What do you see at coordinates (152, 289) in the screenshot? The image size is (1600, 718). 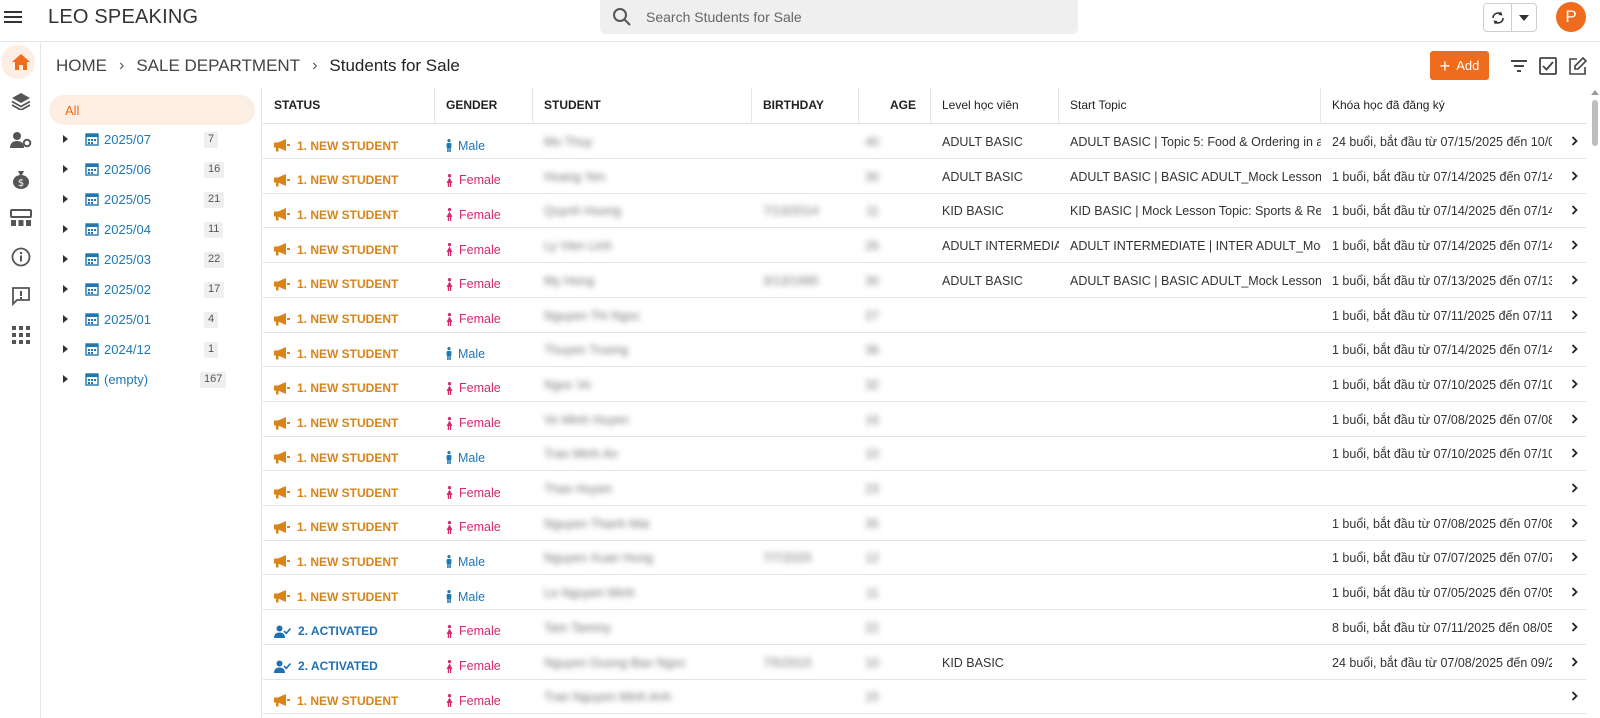 I see `tree-item: 2025/02 17` at bounding box center [152, 289].